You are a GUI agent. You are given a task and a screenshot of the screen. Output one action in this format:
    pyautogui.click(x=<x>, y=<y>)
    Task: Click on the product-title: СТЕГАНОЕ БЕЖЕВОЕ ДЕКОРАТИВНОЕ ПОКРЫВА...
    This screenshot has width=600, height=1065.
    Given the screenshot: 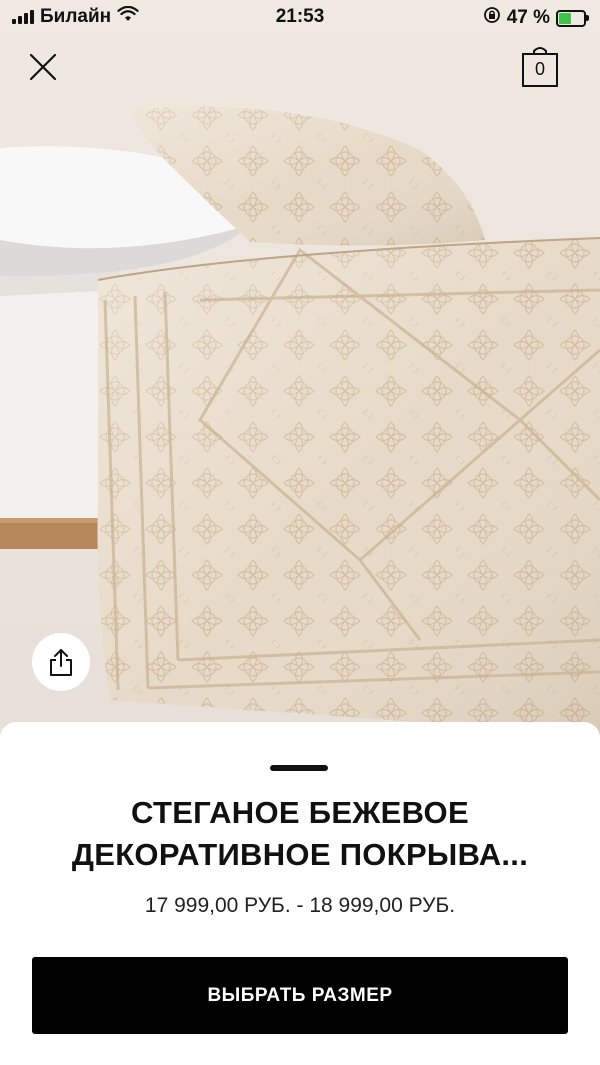 What is the action you would take?
    pyautogui.click(x=300, y=834)
    